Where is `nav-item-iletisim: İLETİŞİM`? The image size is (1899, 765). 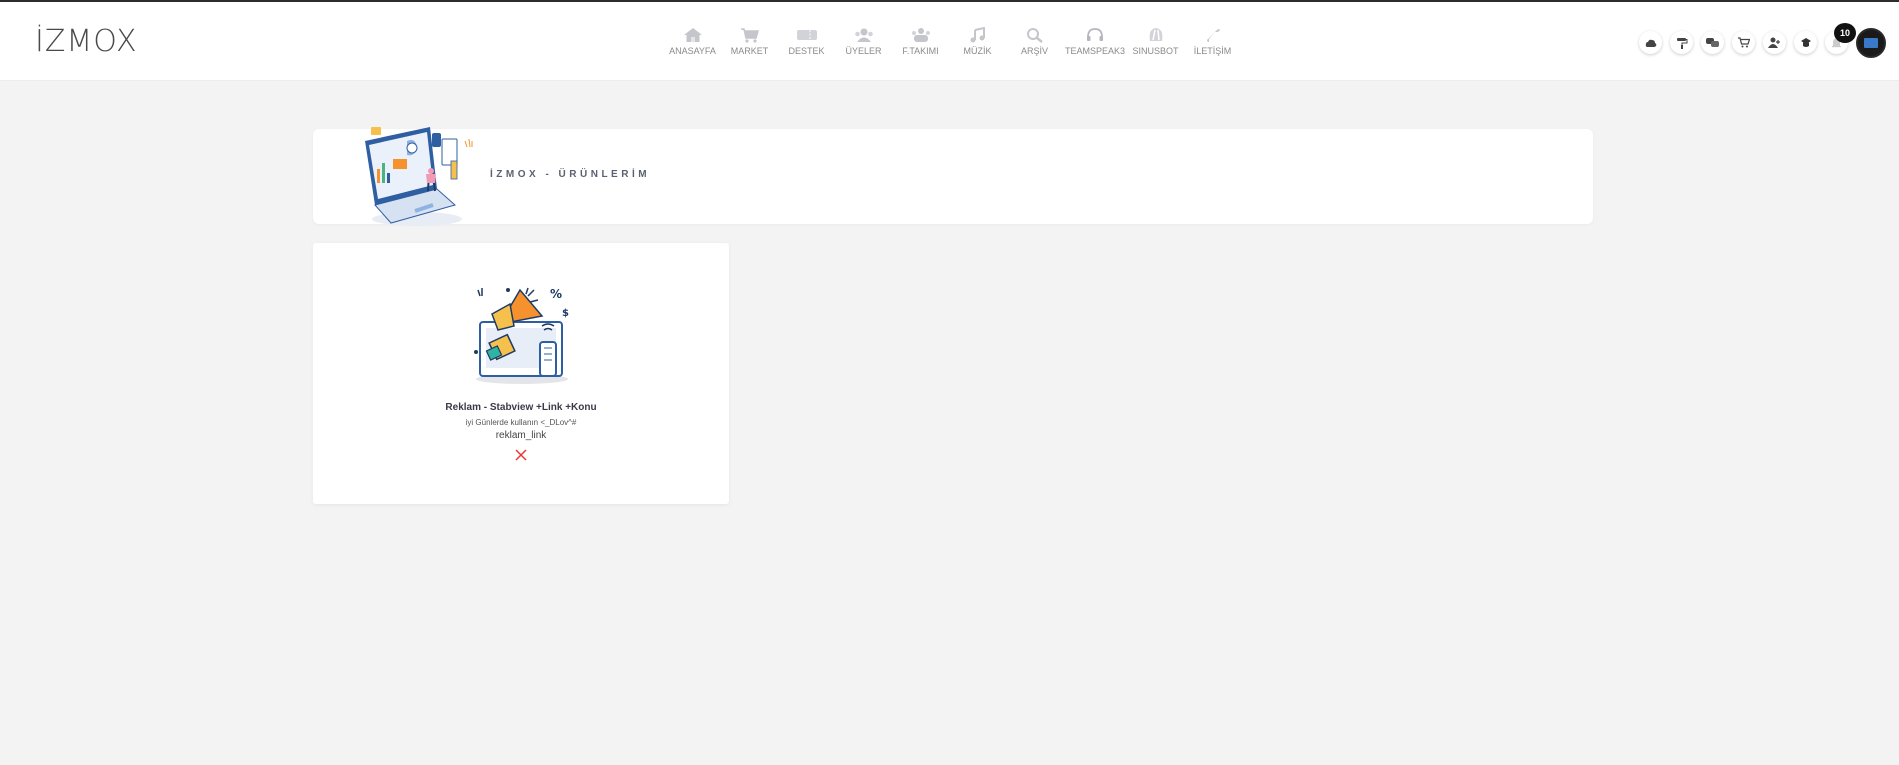
nav-item-iletisim: İLETİŞİM is located at coordinates (1212, 41).